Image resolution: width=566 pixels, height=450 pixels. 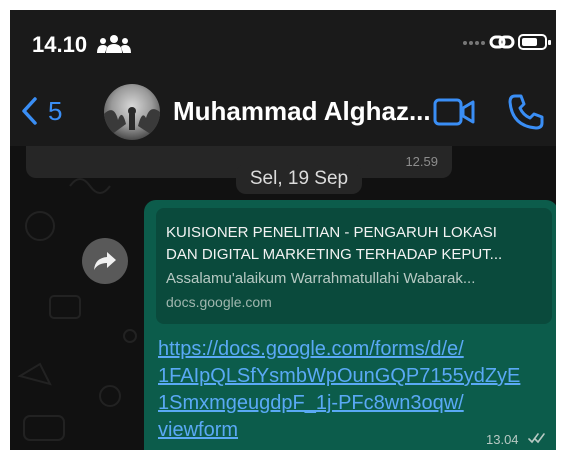 I want to click on forward-button, so click(x=105, y=261).